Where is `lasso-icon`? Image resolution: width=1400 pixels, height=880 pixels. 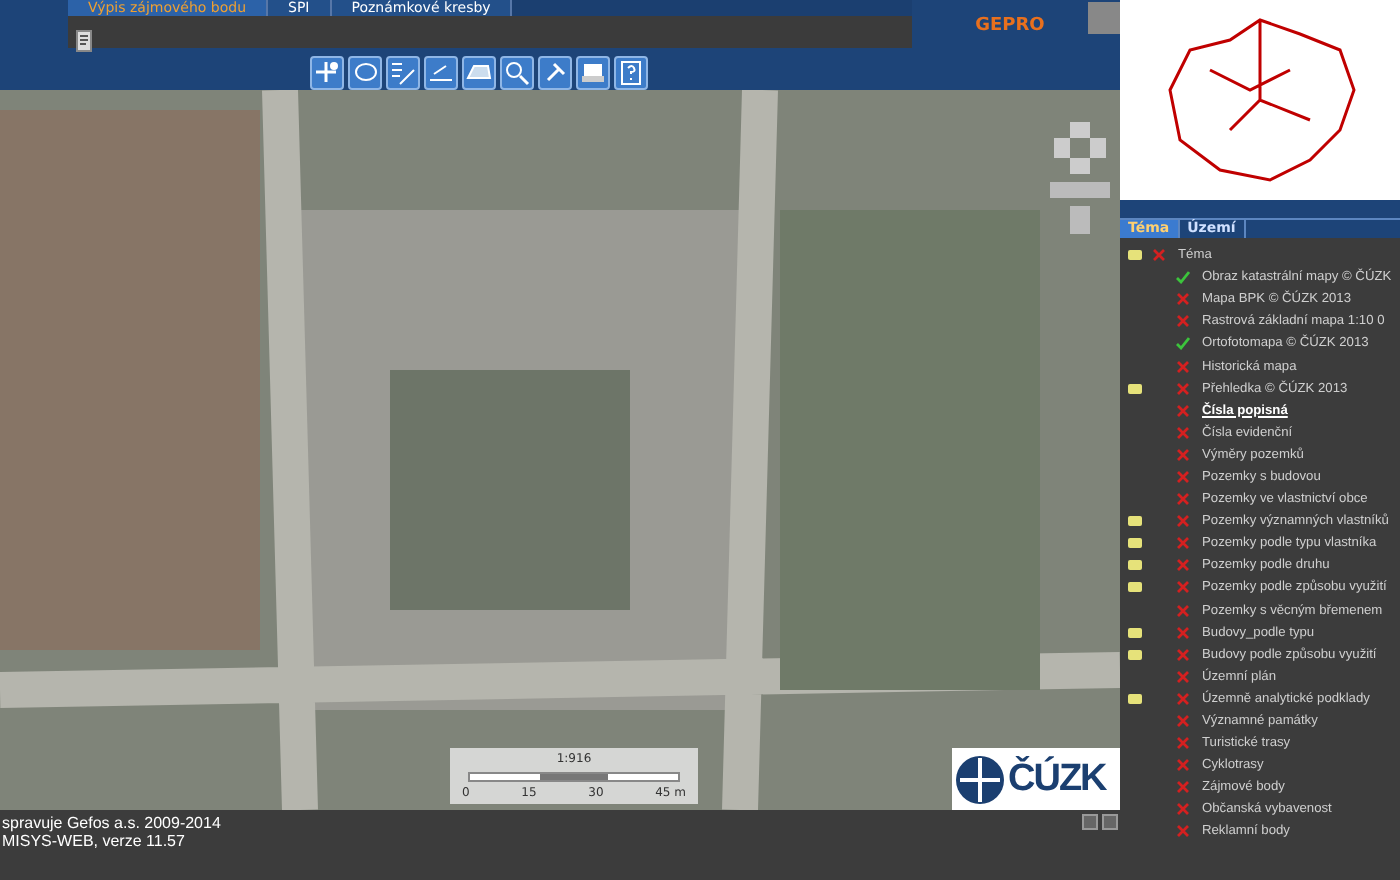
lasso-icon is located at coordinates (364, 73).